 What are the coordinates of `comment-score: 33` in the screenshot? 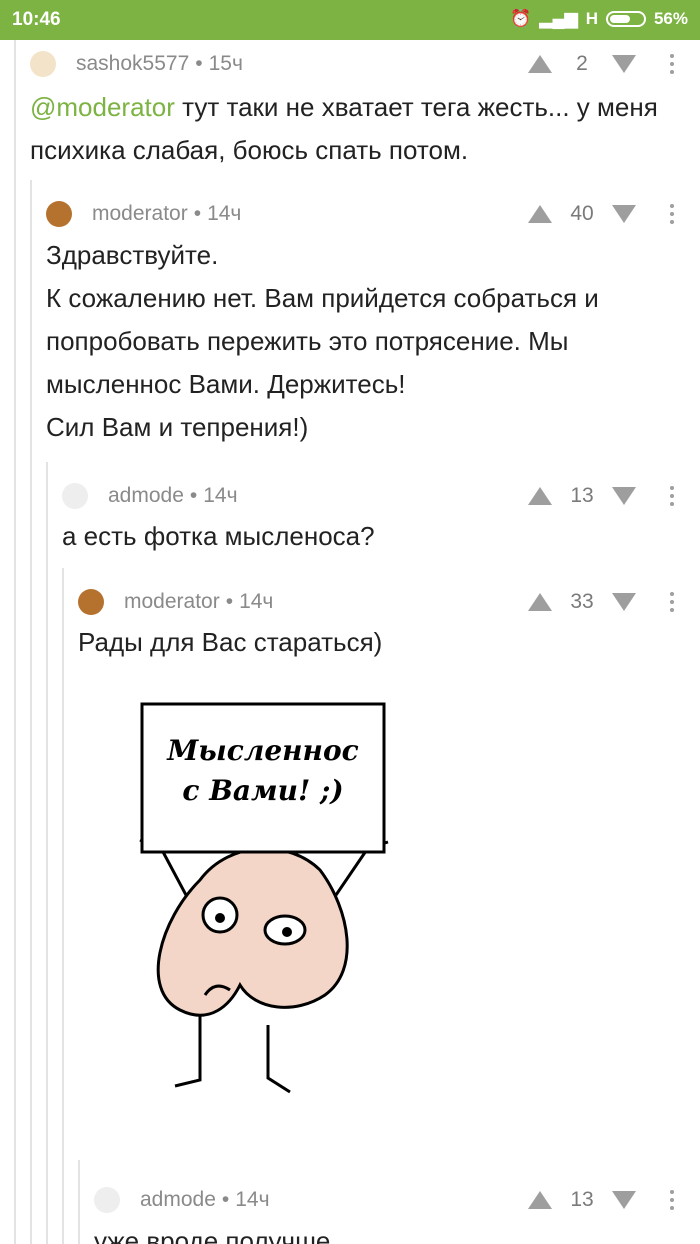 It's located at (582, 601).